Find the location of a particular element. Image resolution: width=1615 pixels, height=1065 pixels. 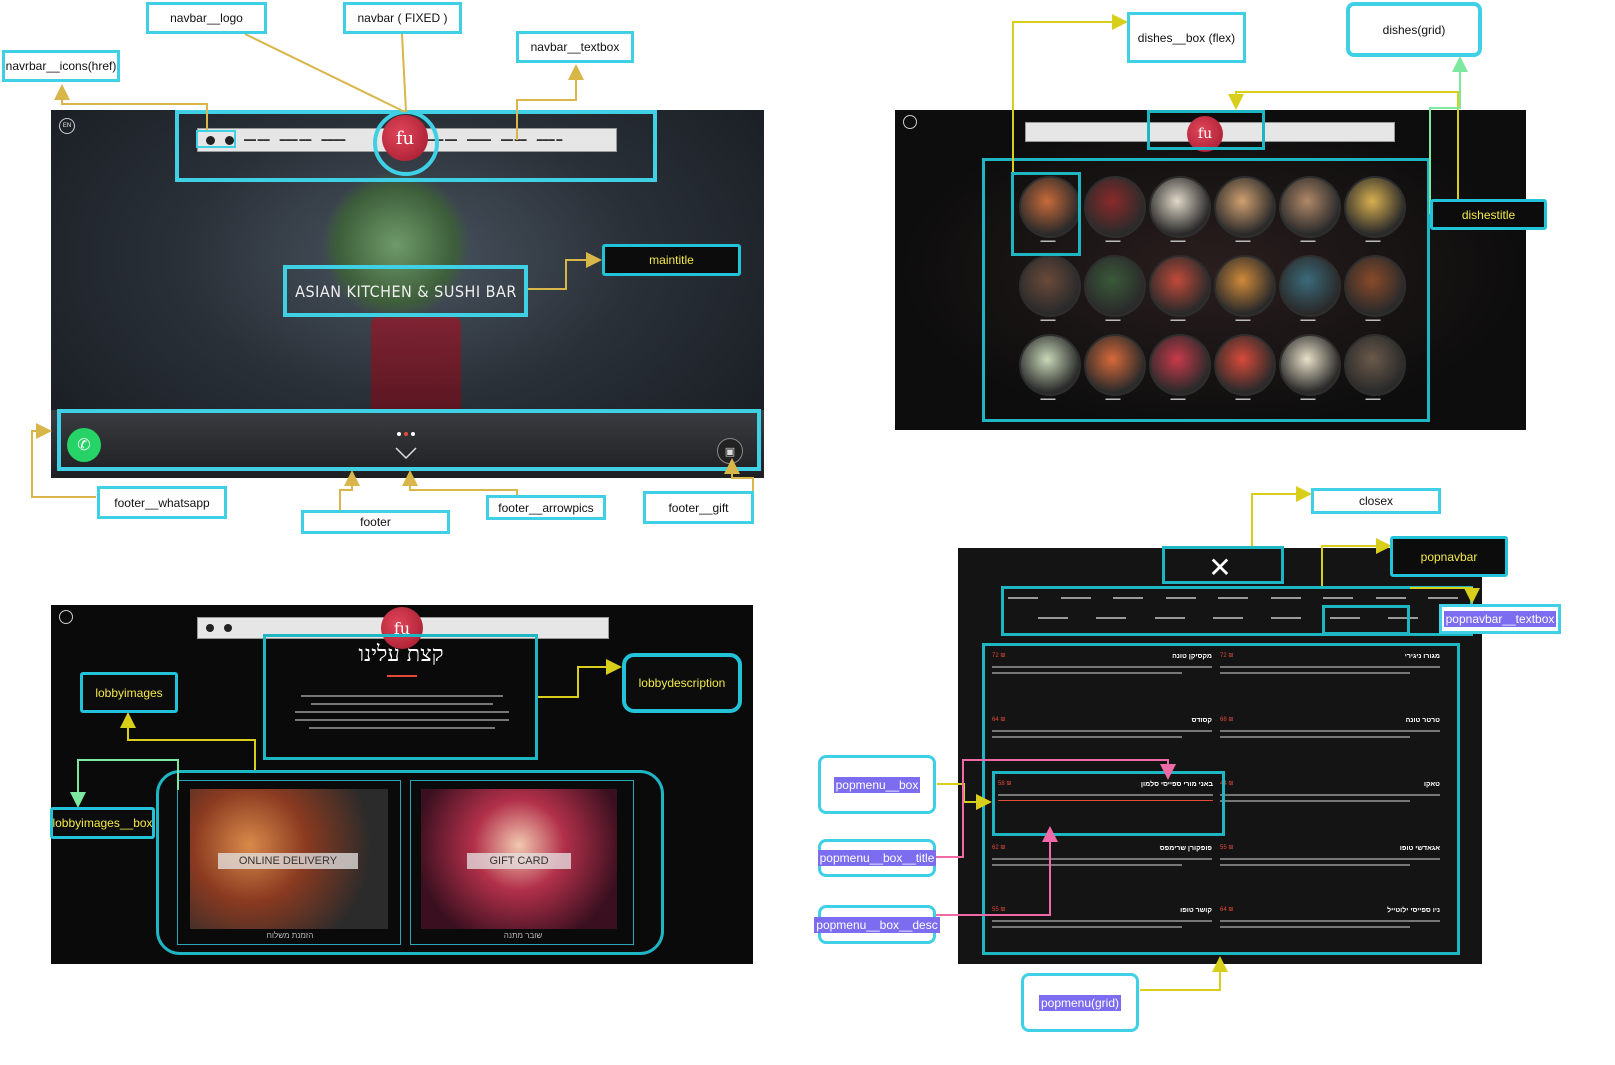

label-navbar-icons: navrbar__icons(href) is located at coordinates (61, 66).